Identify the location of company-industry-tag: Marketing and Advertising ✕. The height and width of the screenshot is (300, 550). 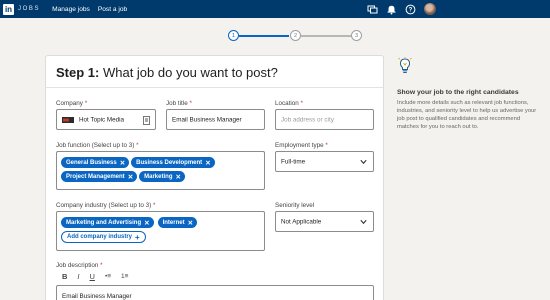
(107, 222).